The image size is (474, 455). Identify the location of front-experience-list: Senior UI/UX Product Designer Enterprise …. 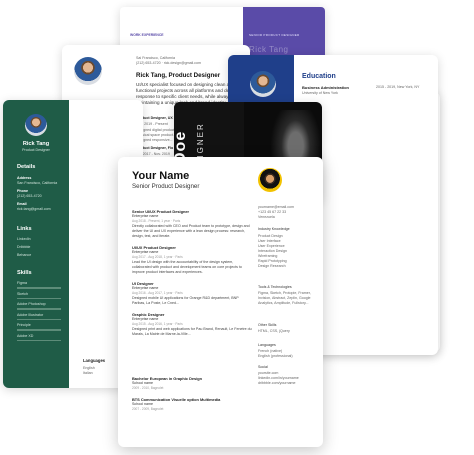
(192, 276).